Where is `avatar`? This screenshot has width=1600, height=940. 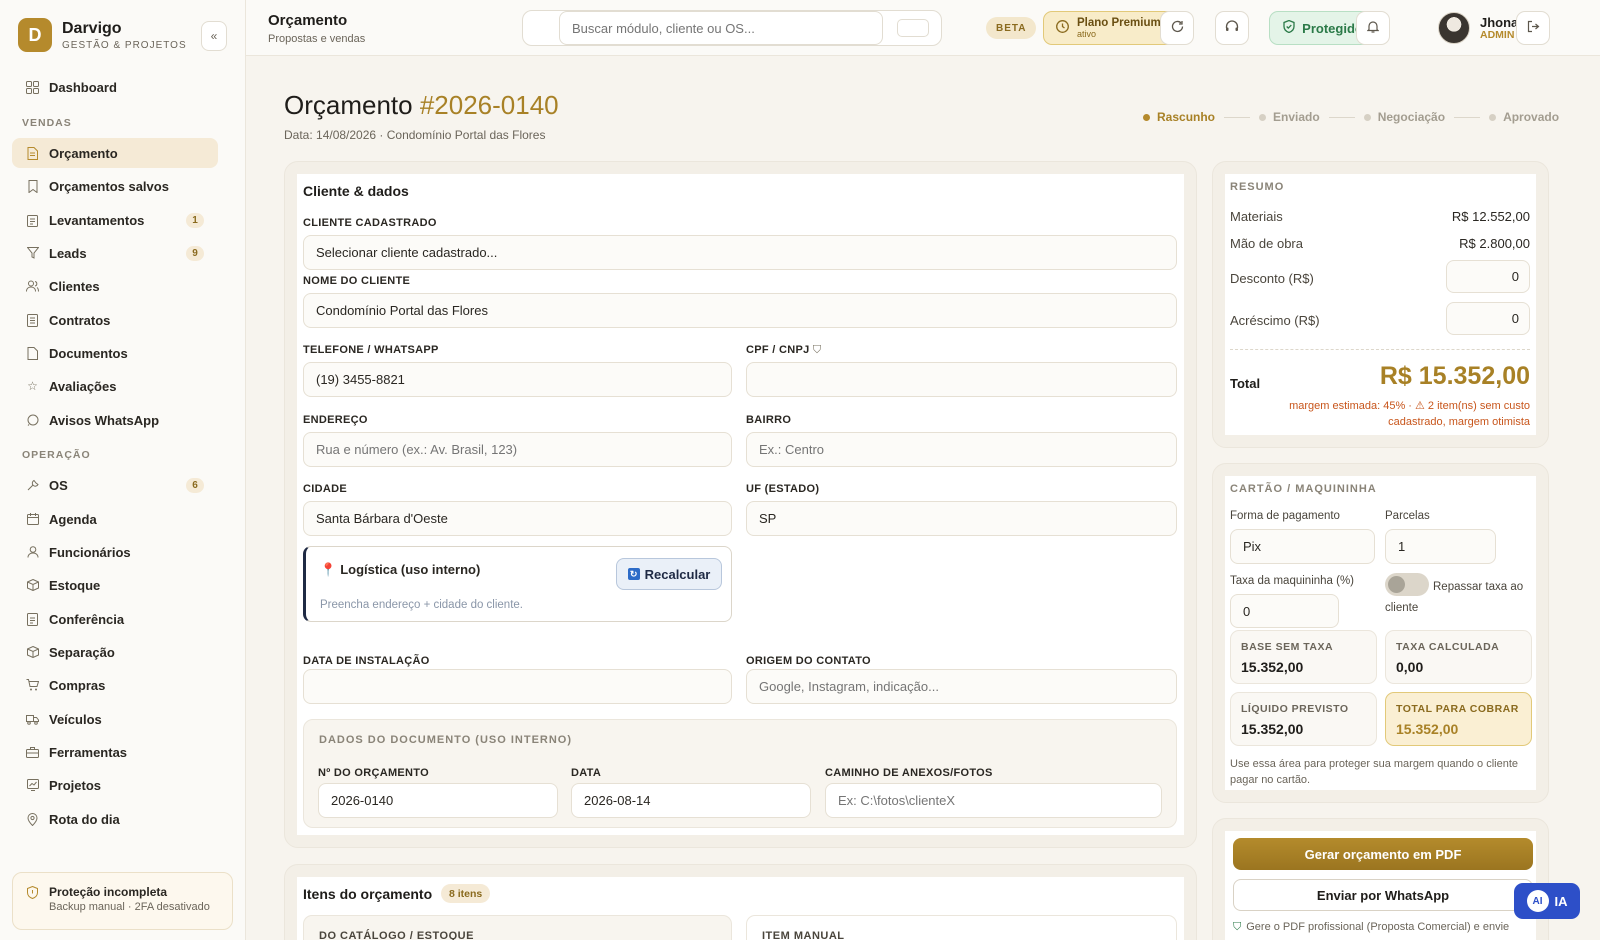
avatar is located at coordinates (1454, 28).